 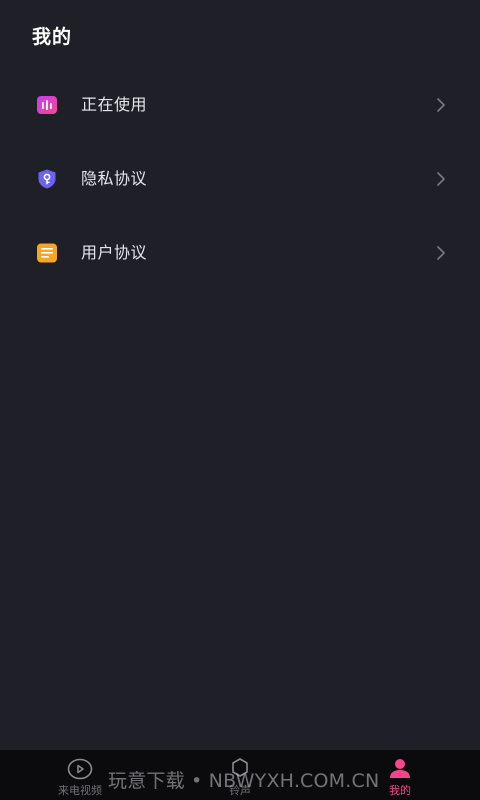 What do you see at coordinates (240, 253) in the screenshot?
I see `menu-item-user-agreement: 用户协议` at bounding box center [240, 253].